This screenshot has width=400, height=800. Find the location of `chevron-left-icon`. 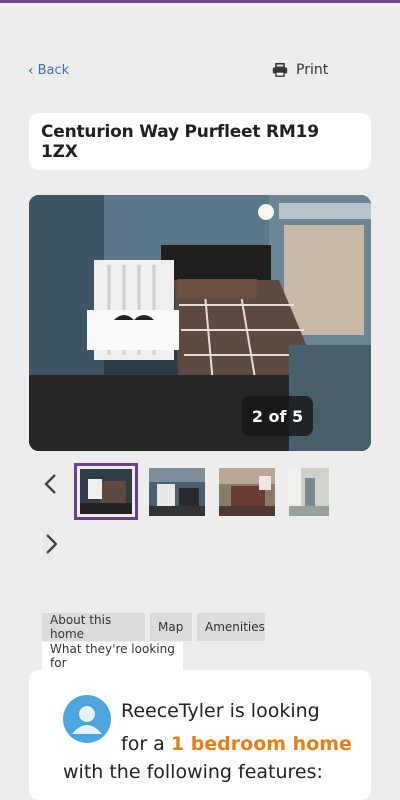

chevron-left-icon is located at coordinates (50, 484).